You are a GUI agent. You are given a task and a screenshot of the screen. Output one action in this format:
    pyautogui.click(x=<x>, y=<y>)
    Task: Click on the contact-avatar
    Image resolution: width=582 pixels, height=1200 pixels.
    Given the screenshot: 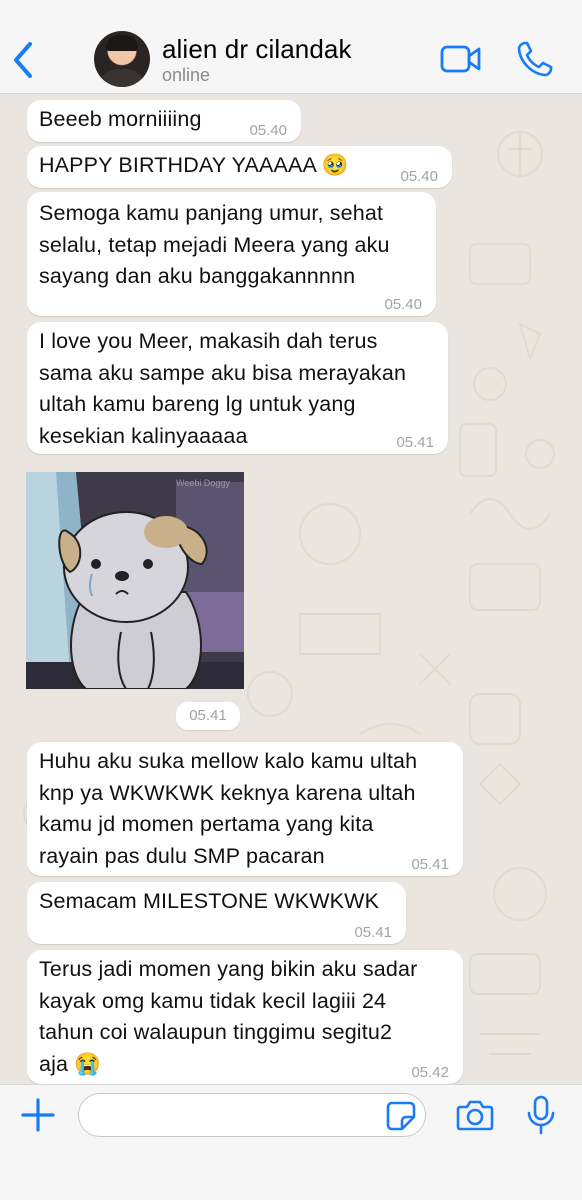 What is the action you would take?
    pyautogui.click(x=122, y=59)
    